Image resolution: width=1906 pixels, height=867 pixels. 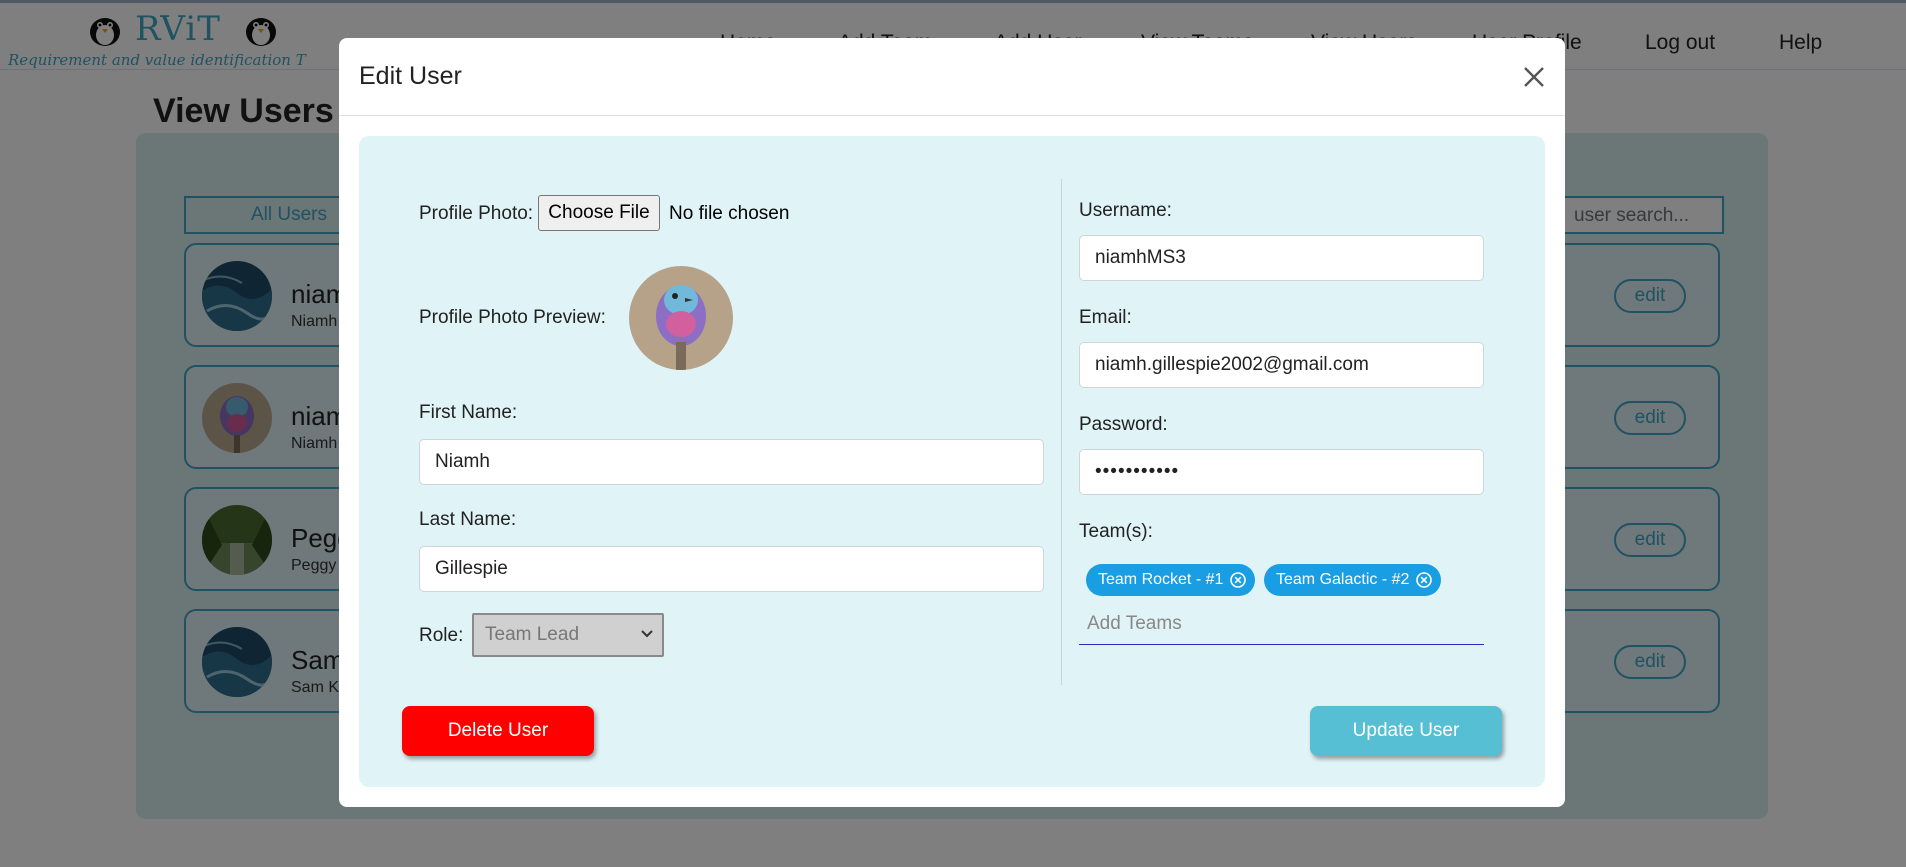 What do you see at coordinates (599, 213) in the screenshot?
I see `choose-file-button: Choose File` at bounding box center [599, 213].